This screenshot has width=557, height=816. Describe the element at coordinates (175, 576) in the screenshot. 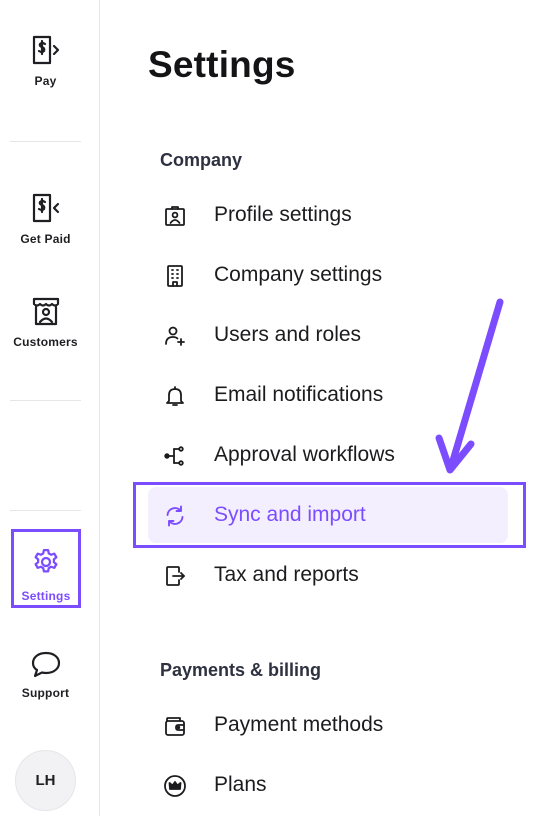

I see `export-doc-icon` at that location.